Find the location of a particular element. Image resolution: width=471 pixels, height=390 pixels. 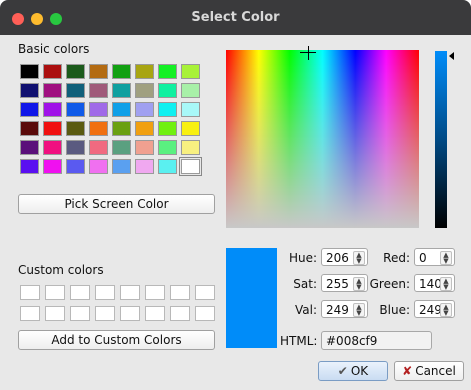

window-title: Select Color is located at coordinates (235, 17).